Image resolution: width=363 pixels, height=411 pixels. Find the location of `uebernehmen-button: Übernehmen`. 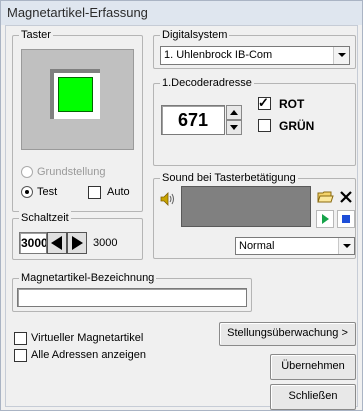

uebernehmen-button: Übernehmen is located at coordinates (313, 367).